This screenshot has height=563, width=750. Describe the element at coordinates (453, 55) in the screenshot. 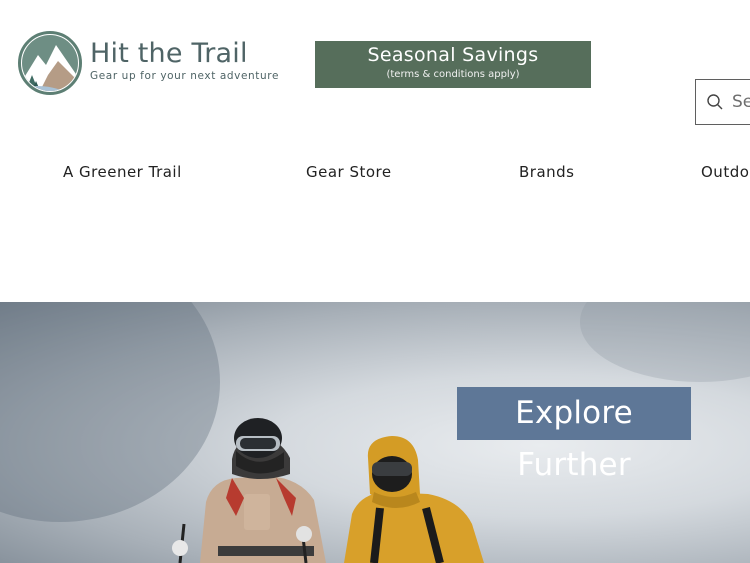

I see `promo-title: Seasonal Savings` at that location.